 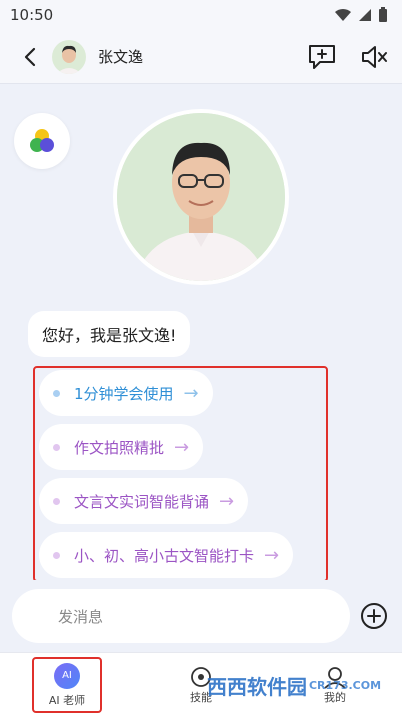 I want to click on suggestion-quick-start: 1分钟学会使用 →, so click(x=126, y=393).